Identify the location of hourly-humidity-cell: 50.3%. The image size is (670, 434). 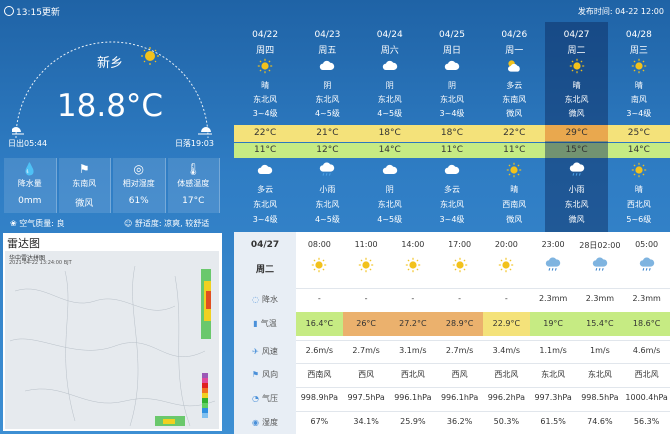
(506, 421).